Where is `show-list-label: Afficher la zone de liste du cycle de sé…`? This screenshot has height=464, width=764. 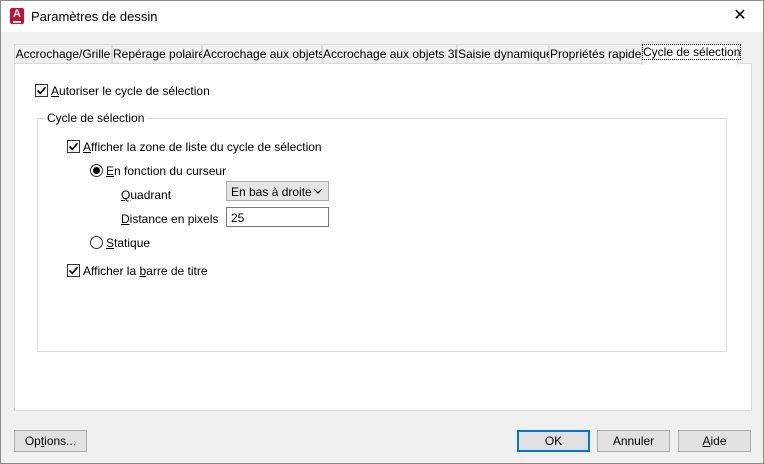
show-list-label: Afficher la zone de liste du cycle de sé… is located at coordinates (202, 147).